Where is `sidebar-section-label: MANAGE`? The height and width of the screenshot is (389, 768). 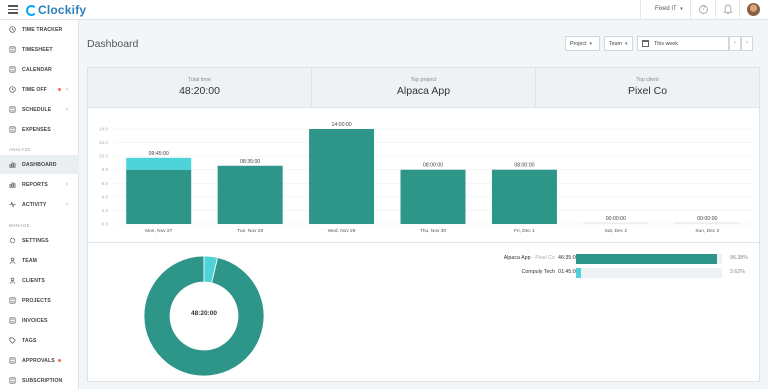
sidebar-section-label: MANAGE is located at coordinates (19, 225).